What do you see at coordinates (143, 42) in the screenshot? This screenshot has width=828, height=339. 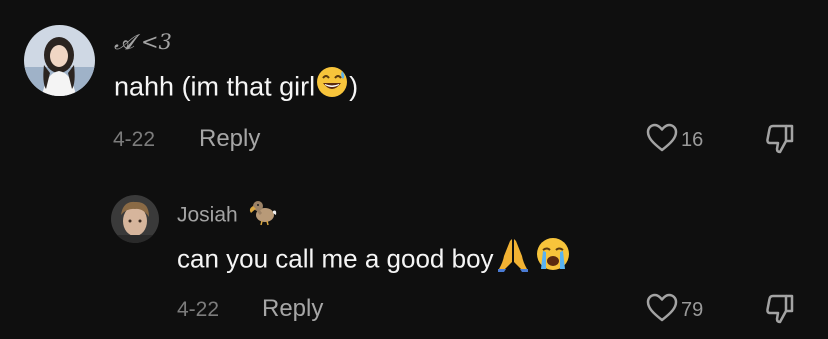 I see `comment-username: 𝓐 <3` at bounding box center [143, 42].